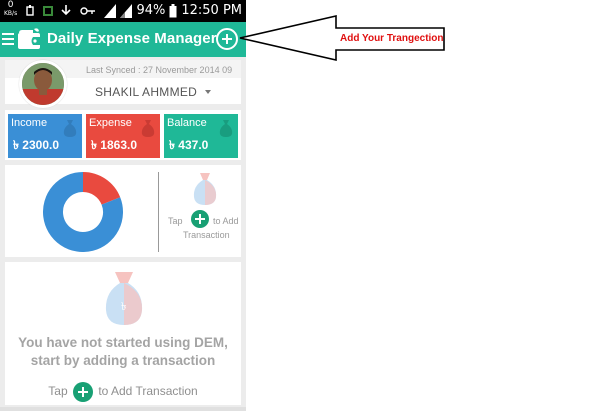  I want to click on divider, so click(158, 212).